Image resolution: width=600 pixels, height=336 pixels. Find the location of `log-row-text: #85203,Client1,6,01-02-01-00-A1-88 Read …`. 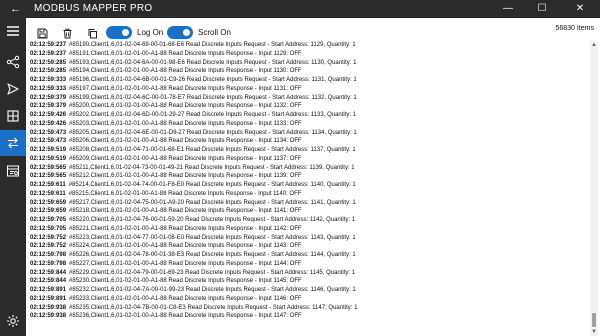

log-row-text: #85203,Client1,6,01-02-01-00-A1-88 Read … is located at coordinates (185, 123).